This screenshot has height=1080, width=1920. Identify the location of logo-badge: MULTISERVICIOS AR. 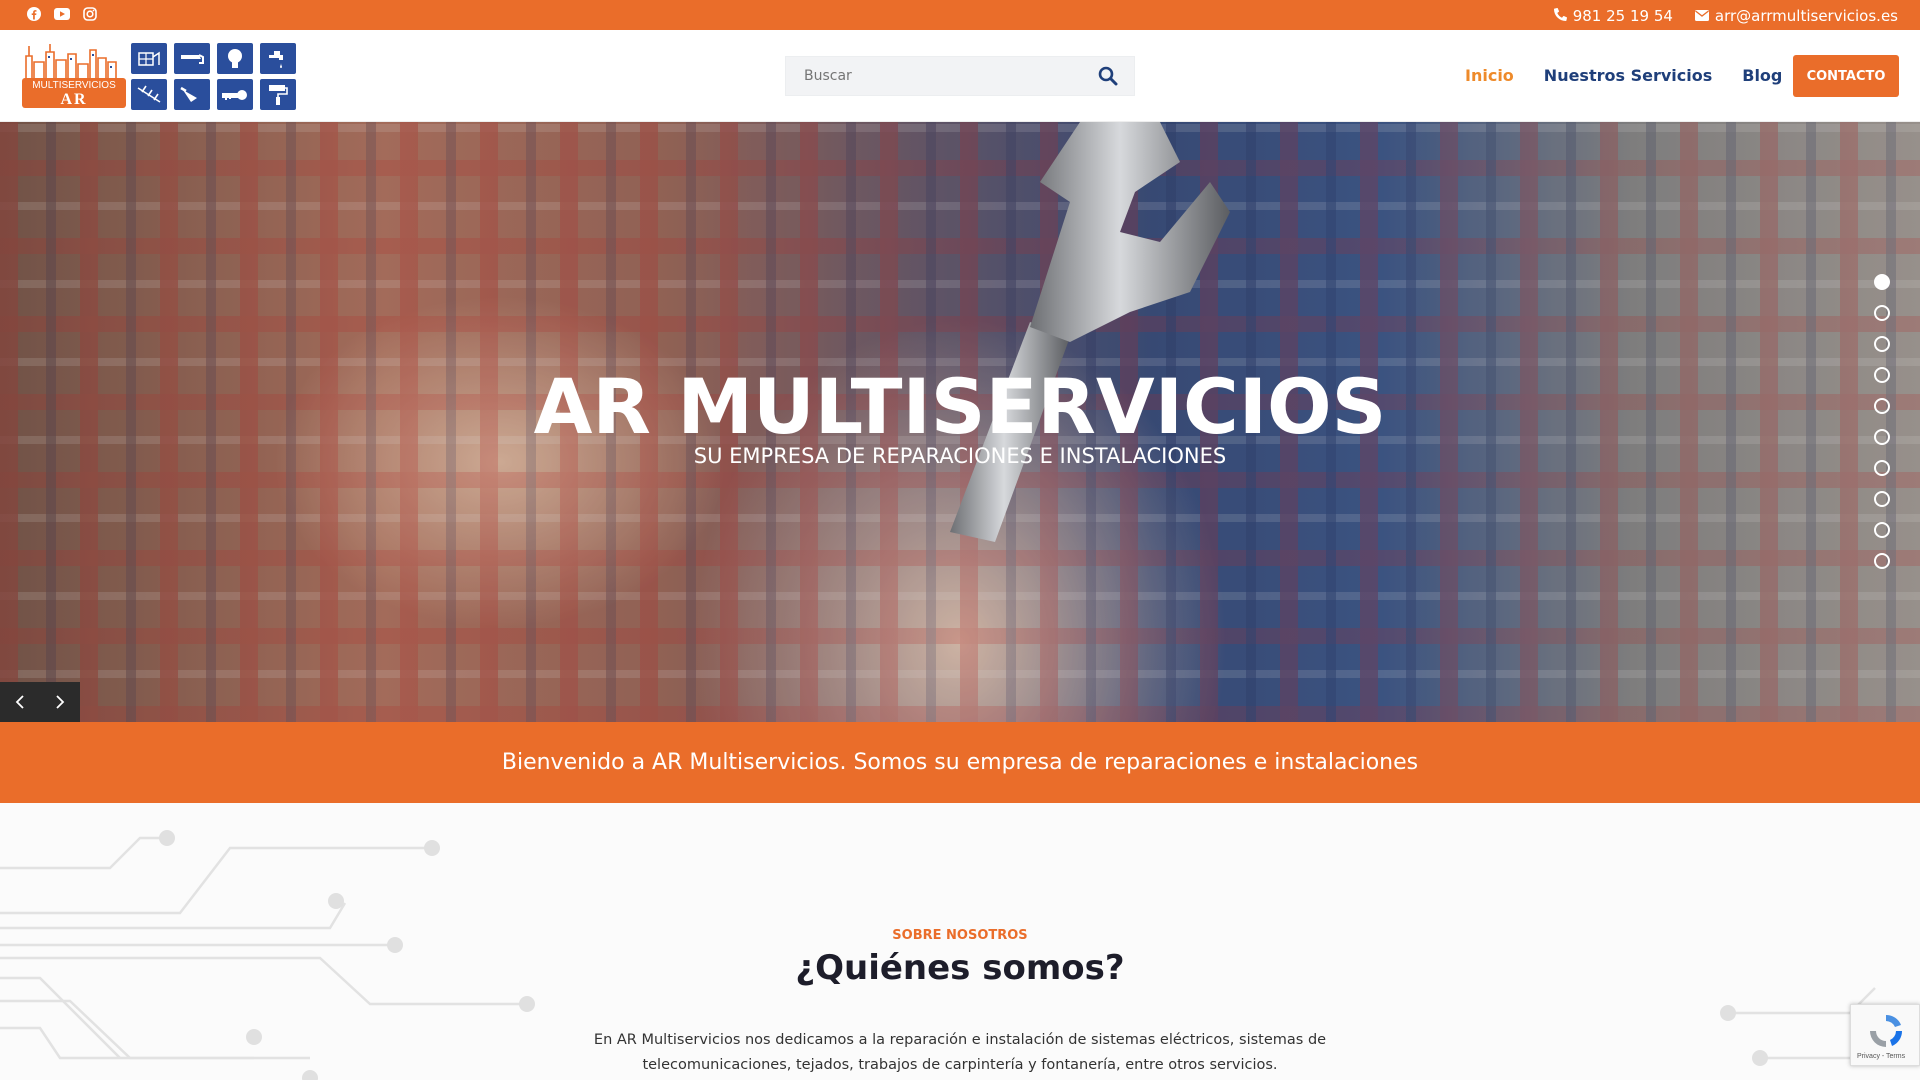
(74, 93).